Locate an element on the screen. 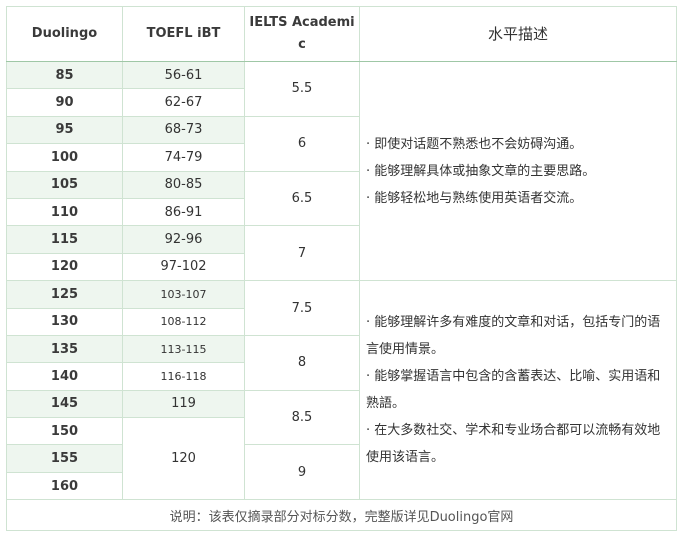 This screenshot has height=540, width=680. duolingo-cell: 135 is located at coordinates (64, 349).